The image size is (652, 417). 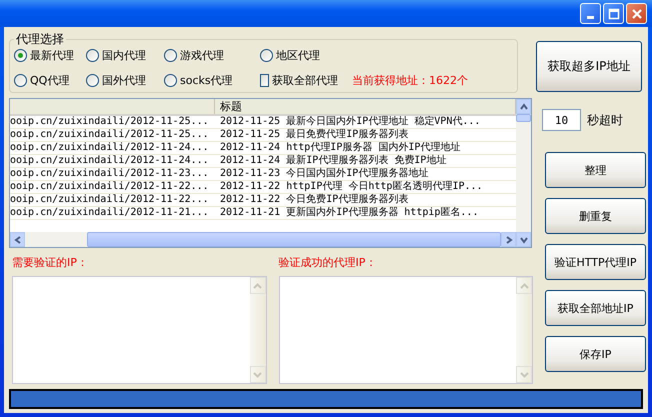 What do you see at coordinates (264, 80) in the screenshot?
I see `checkbox` at bounding box center [264, 80].